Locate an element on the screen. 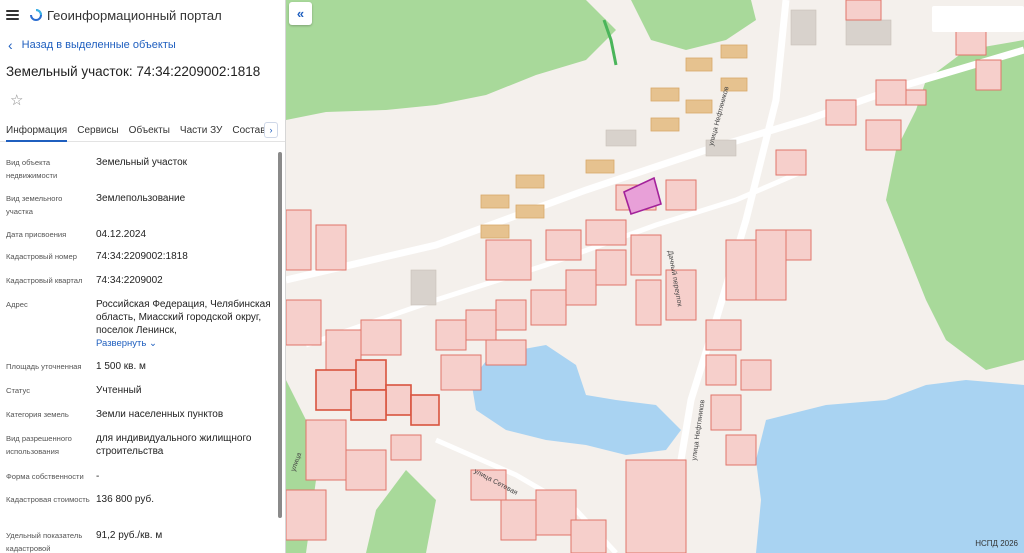  chevron-right-icon: › is located at coordinates (271, 130).